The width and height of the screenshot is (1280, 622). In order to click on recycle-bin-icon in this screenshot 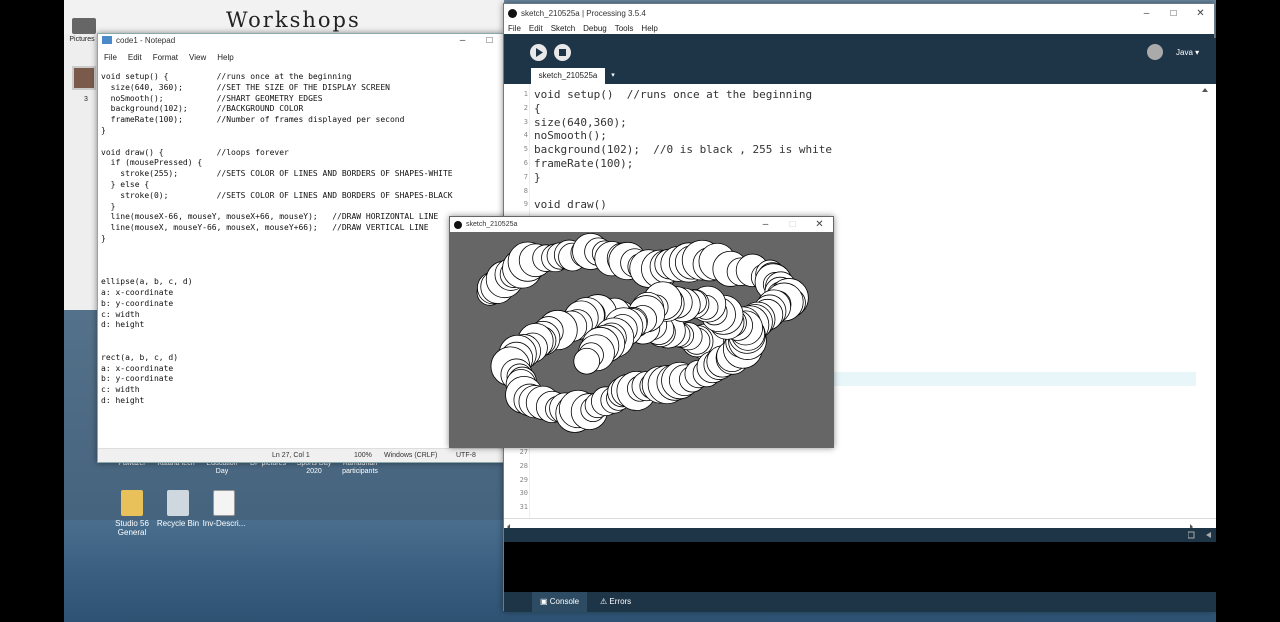, I will do `click(178, 503)`.